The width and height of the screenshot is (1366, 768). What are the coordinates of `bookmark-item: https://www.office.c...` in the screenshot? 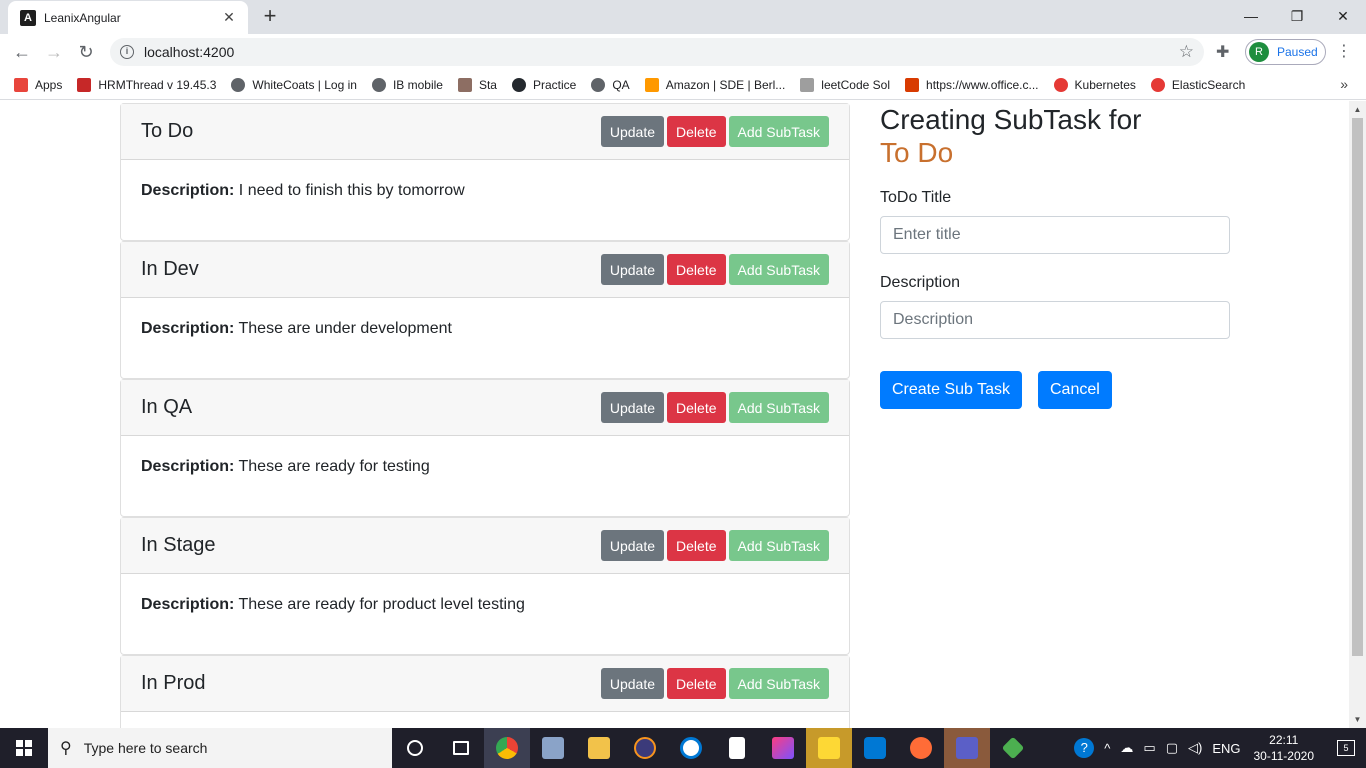 It's located at (972, 84).